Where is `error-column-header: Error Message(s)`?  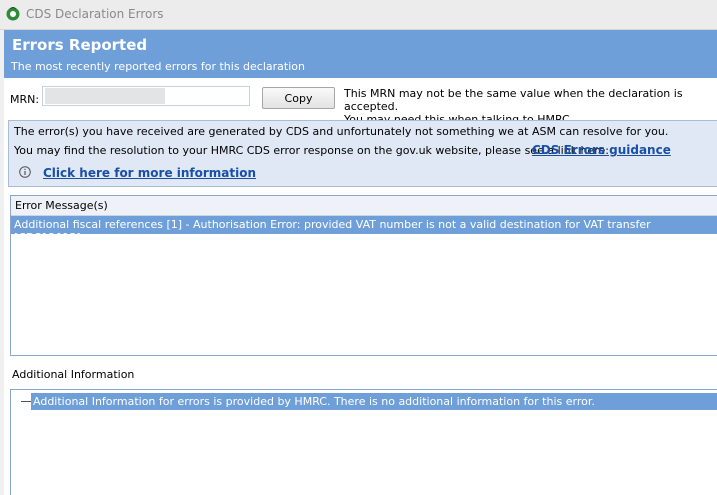
error-column-header: Error Message(s) is located at coordinates (364, 206).